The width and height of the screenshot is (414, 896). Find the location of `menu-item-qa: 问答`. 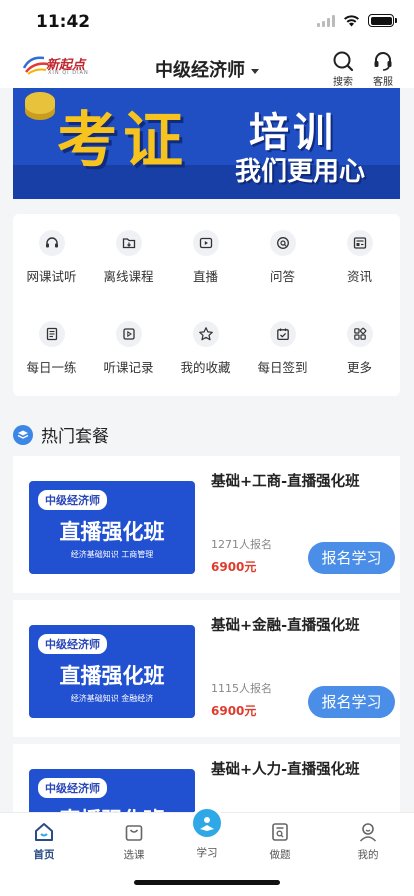

menu-item-qa: 问答 is located at coordinates (282, 257).